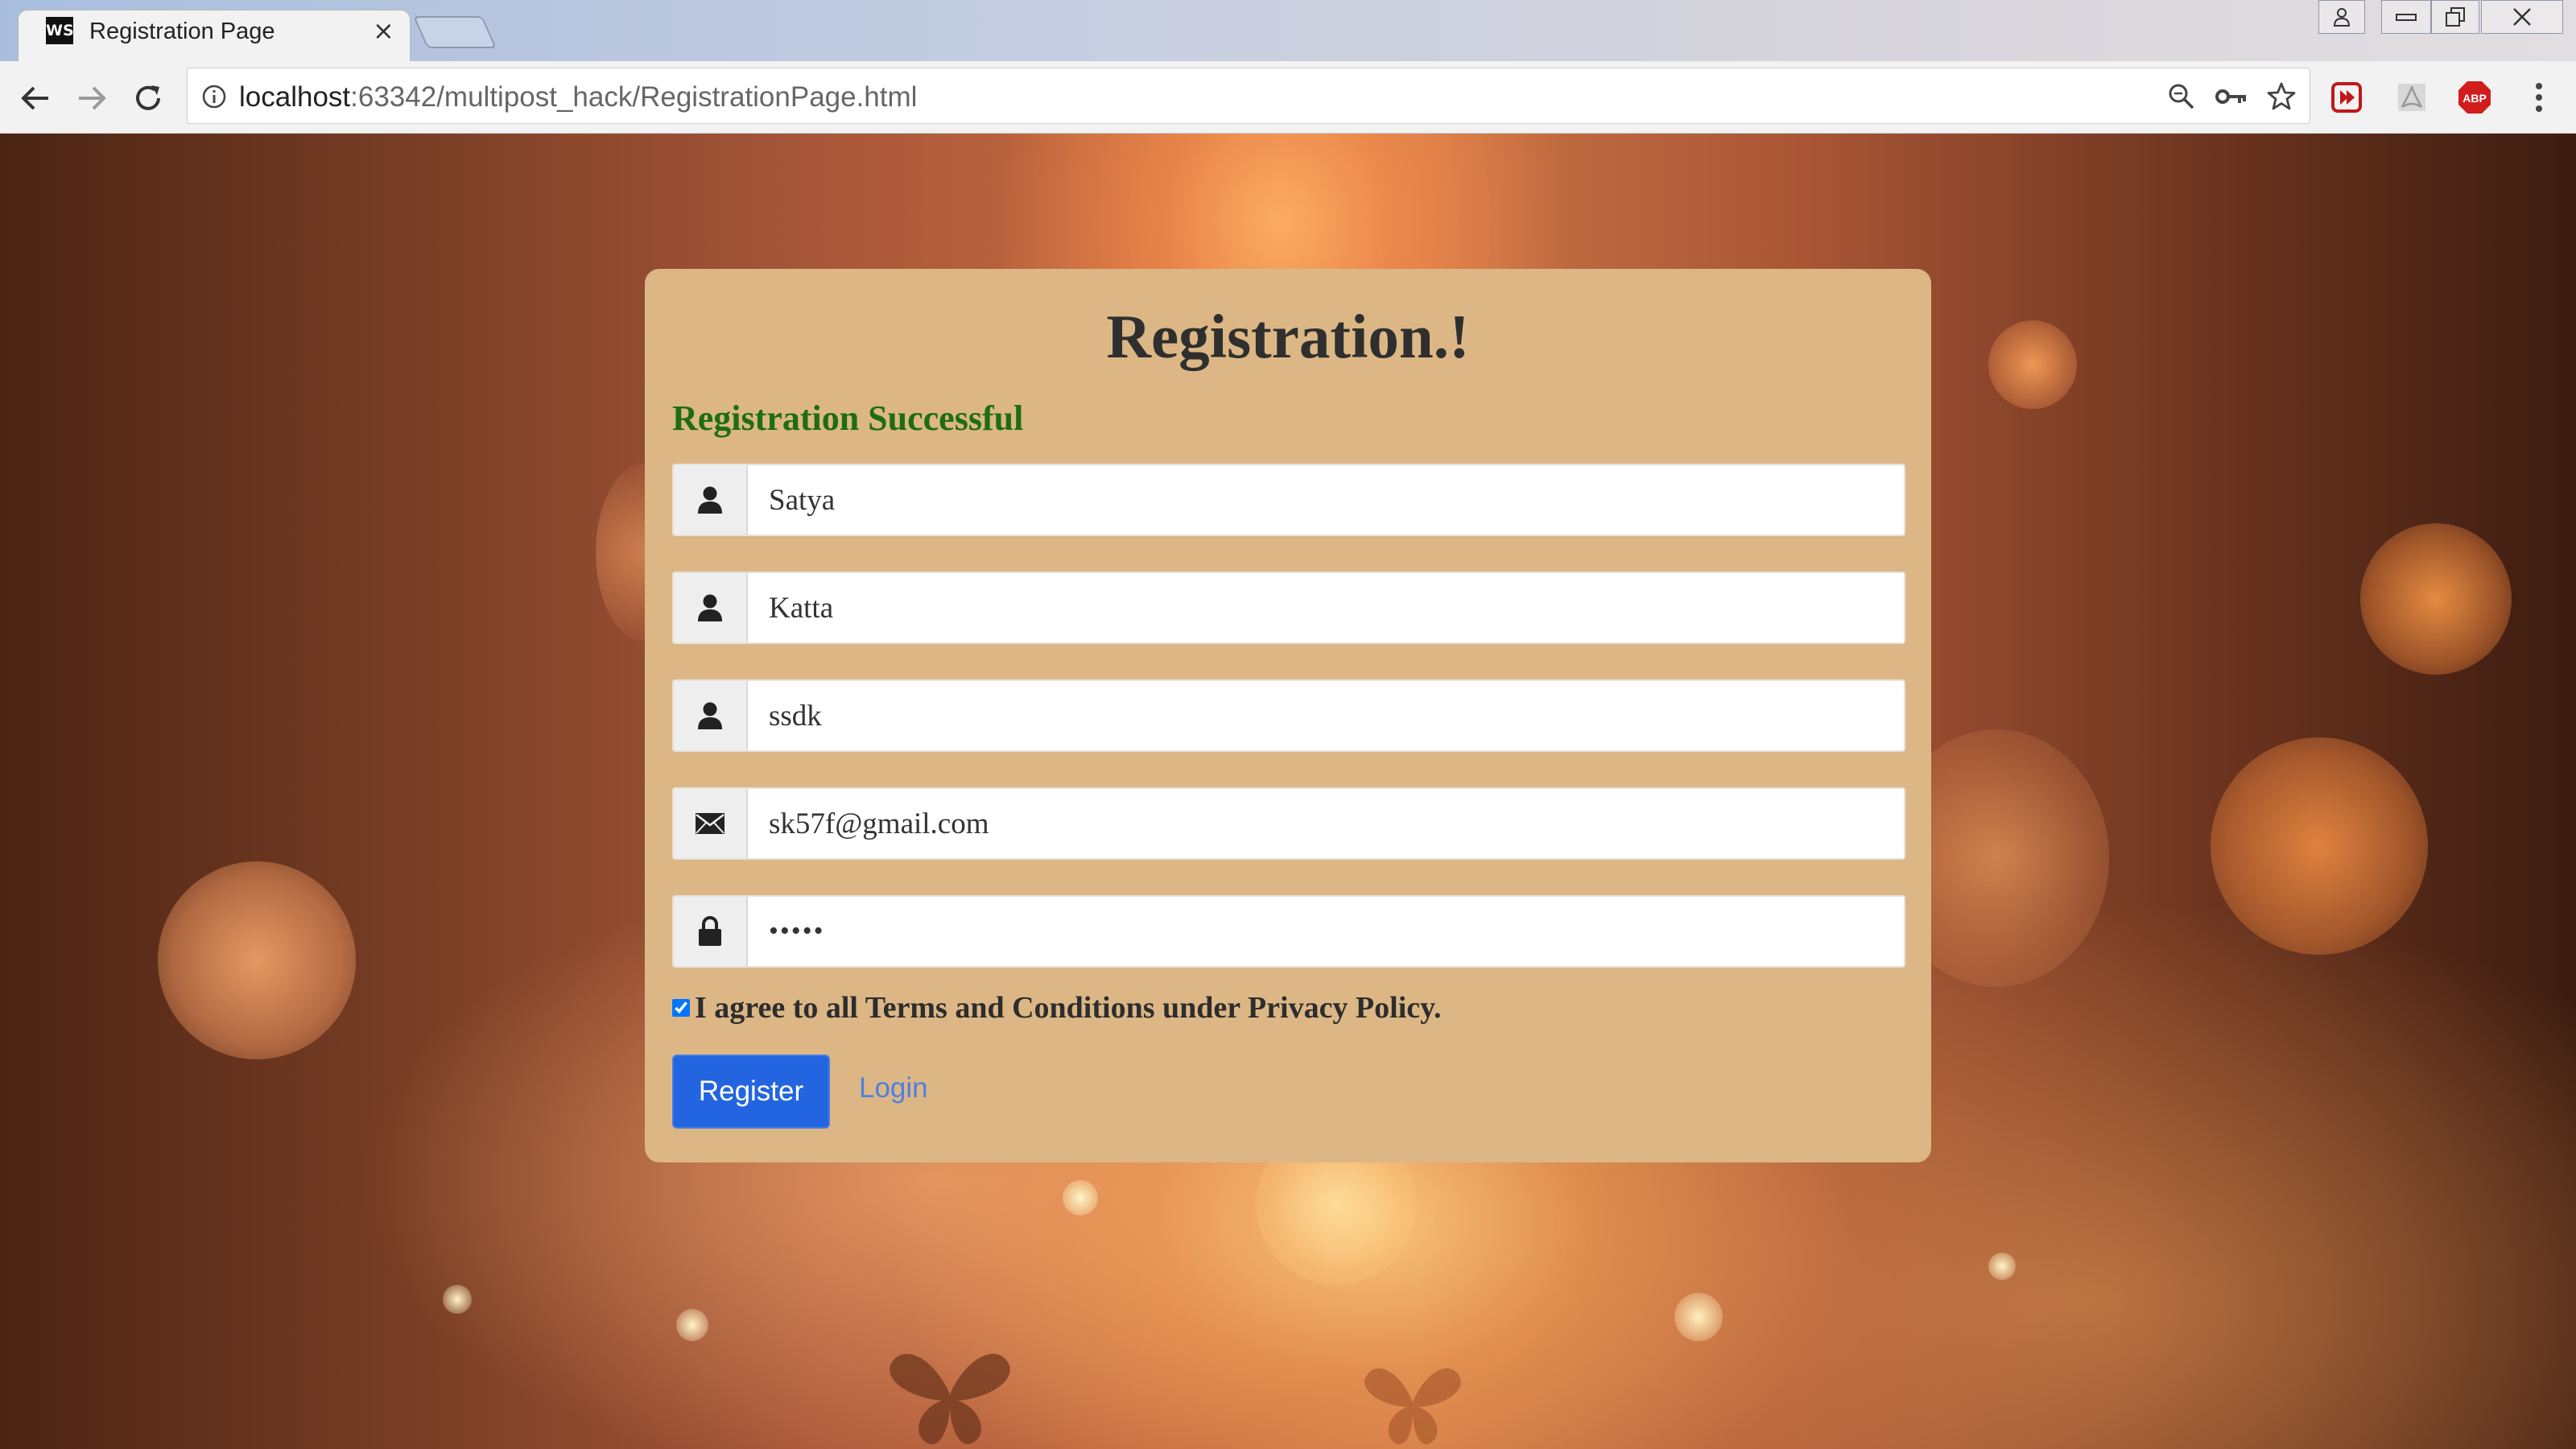 This screenshot has width=2576, height=1449. Describe the element at coordinates (2281, 96) in the screenshot. I see `star-icon` at that location.